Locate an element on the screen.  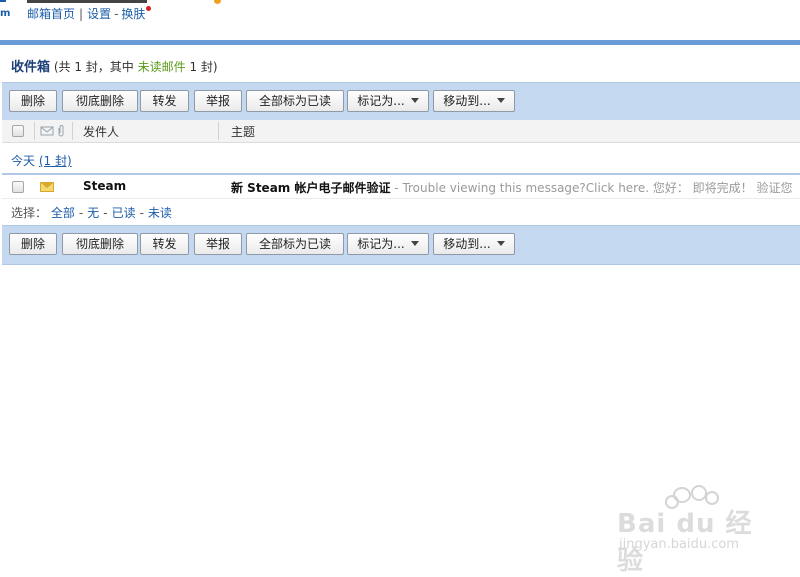
unread-envelope-icon is located at coordinates (47, 187).